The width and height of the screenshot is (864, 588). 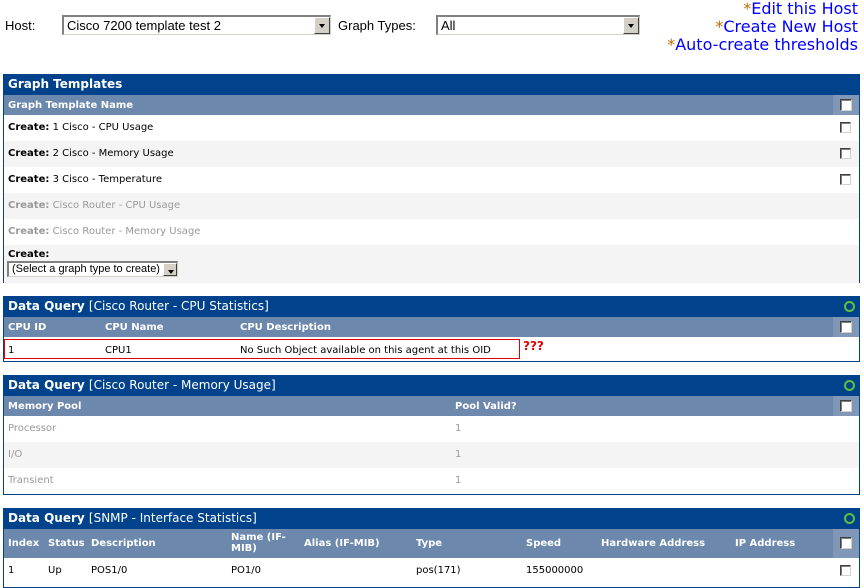 What do you see at coordinates (431, 385) in the screenshot?
I see `panel-title: Data Query [Cisco Router - Memory Usage]` at bounding box center [431, 385].